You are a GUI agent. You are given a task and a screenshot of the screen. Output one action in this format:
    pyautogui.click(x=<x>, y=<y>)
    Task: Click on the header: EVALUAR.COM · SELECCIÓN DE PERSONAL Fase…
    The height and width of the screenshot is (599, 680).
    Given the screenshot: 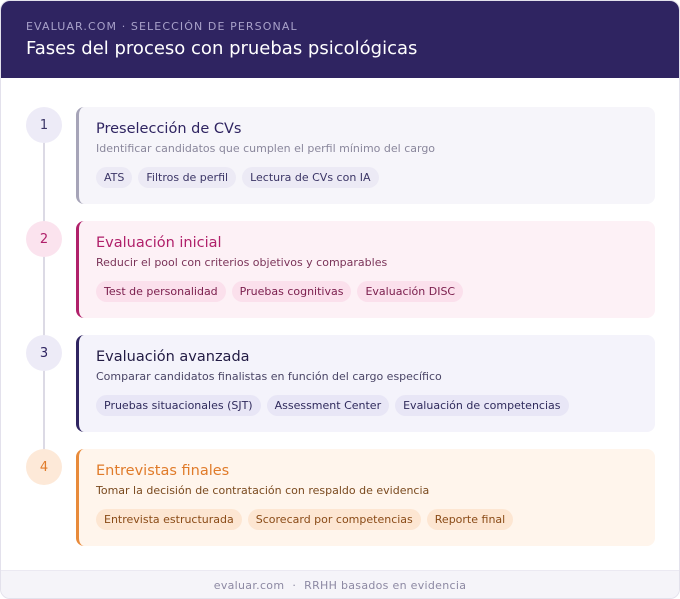 What is the action you would take?
    pyautogui.click(x=340, y=39)
    